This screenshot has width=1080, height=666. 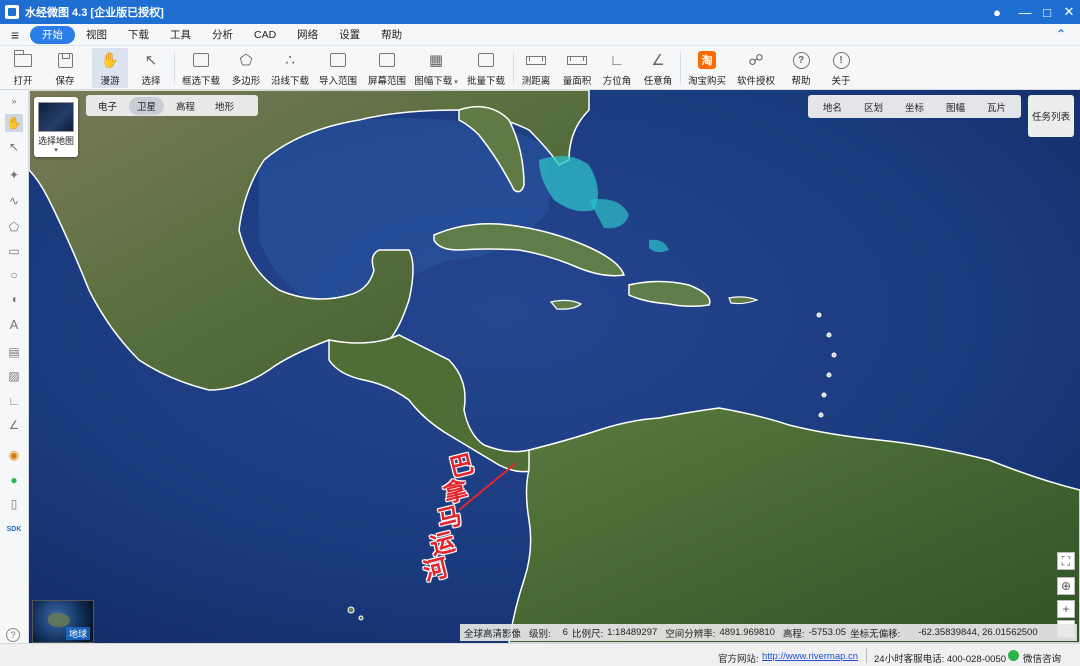 What do you see at coordinates (978, 632) in the screenshot?
I see `coord-value: -62.35839844, 26.01562500` at bounding box center [978, 632].